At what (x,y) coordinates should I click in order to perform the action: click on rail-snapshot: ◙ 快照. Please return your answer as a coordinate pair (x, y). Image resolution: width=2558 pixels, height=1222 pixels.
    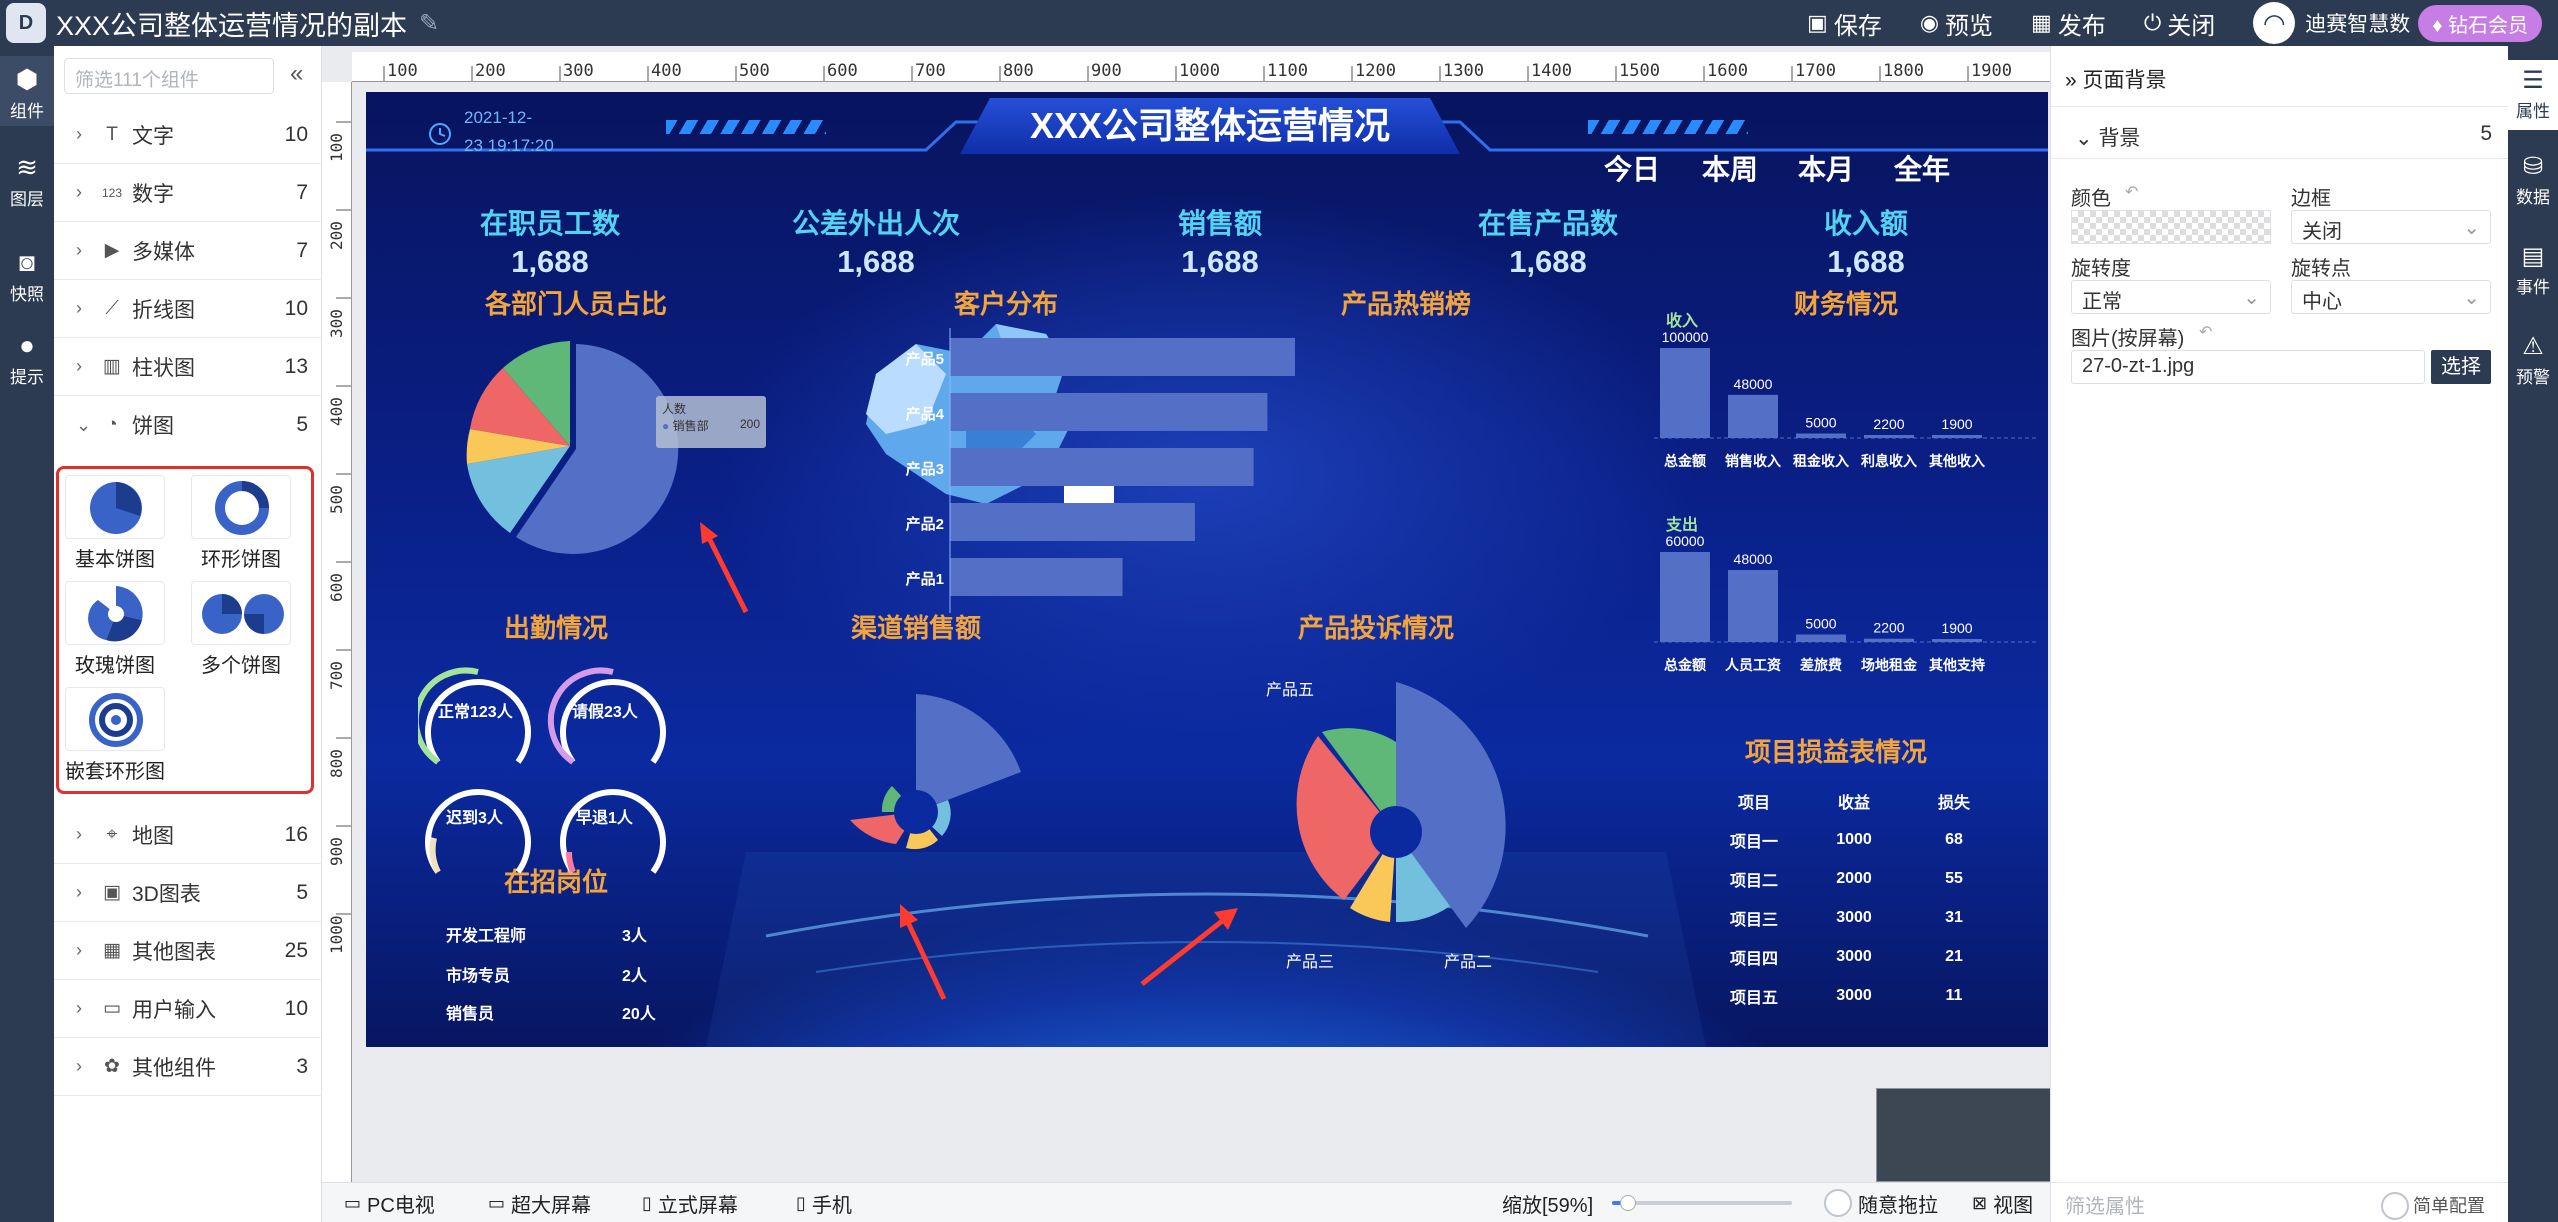
    Looking at the image, I should click on (27, 276).